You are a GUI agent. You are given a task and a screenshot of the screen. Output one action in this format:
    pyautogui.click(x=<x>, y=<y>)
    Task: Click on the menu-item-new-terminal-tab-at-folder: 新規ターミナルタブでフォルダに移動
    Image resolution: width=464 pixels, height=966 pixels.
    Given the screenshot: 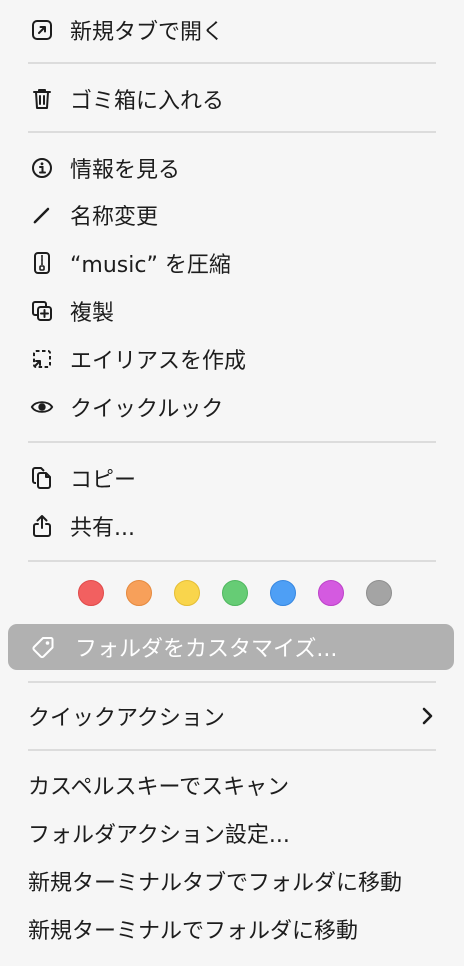 What is the action you would take?
    pyautogui.click(x=232, y=881)
    